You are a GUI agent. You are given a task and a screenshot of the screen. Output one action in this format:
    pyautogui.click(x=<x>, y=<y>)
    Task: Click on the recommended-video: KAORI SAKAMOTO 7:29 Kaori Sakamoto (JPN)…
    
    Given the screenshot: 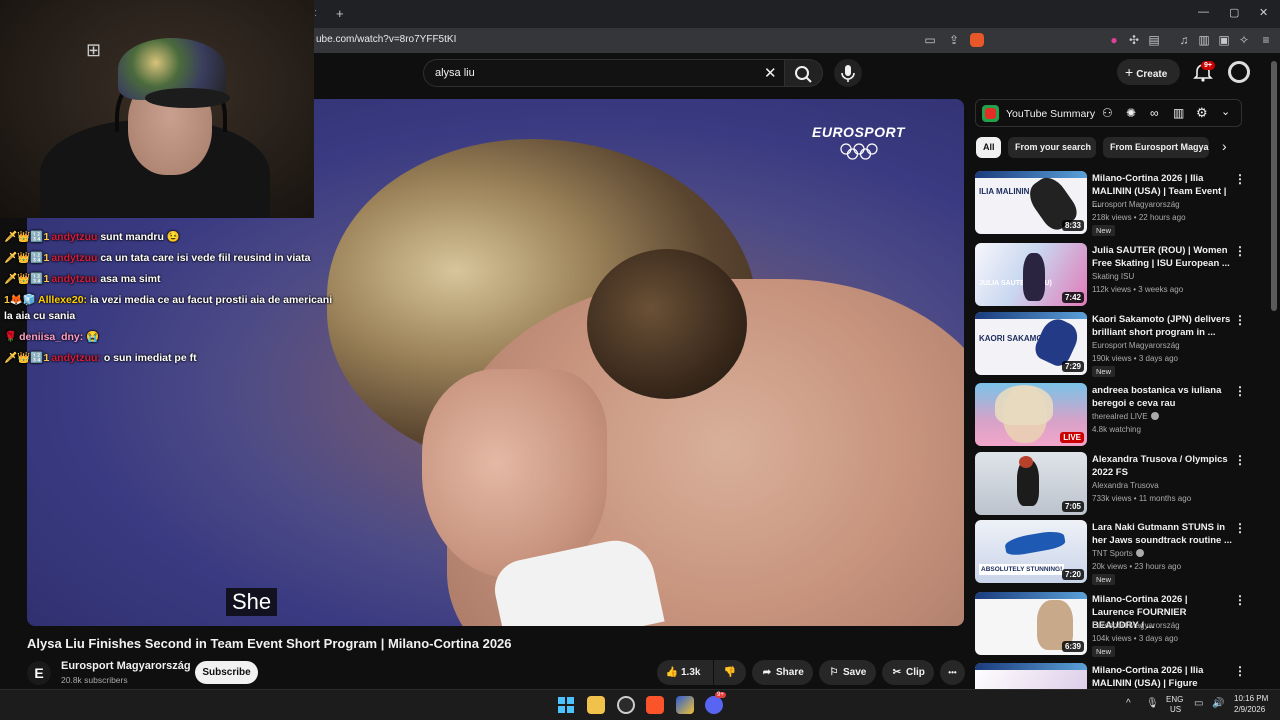 What is the action you would take?
    pyautogui.click(x=1125, y=344)
    